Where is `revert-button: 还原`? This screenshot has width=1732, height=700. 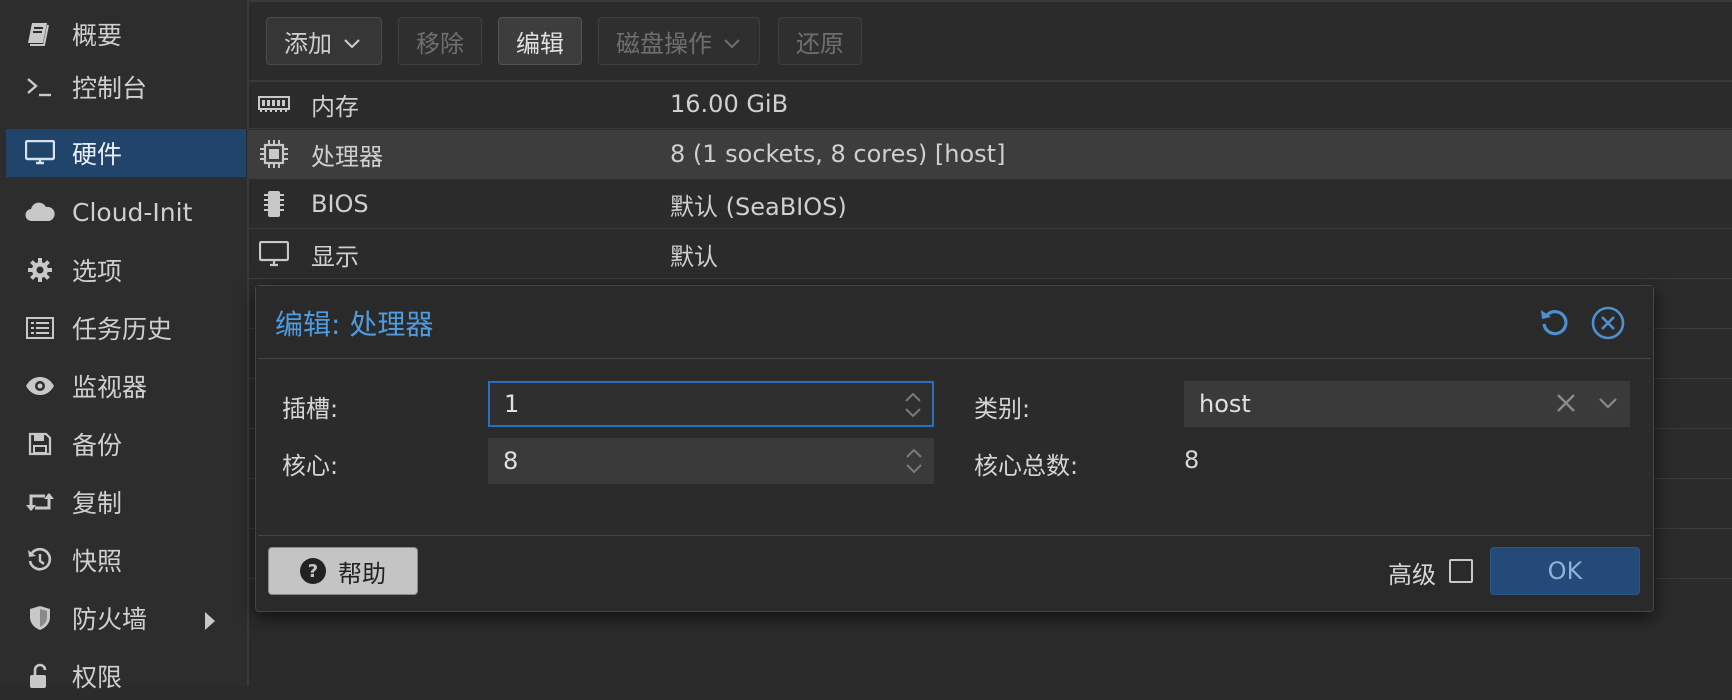
revert-button: 还原 is located at coordinates (820, 41).